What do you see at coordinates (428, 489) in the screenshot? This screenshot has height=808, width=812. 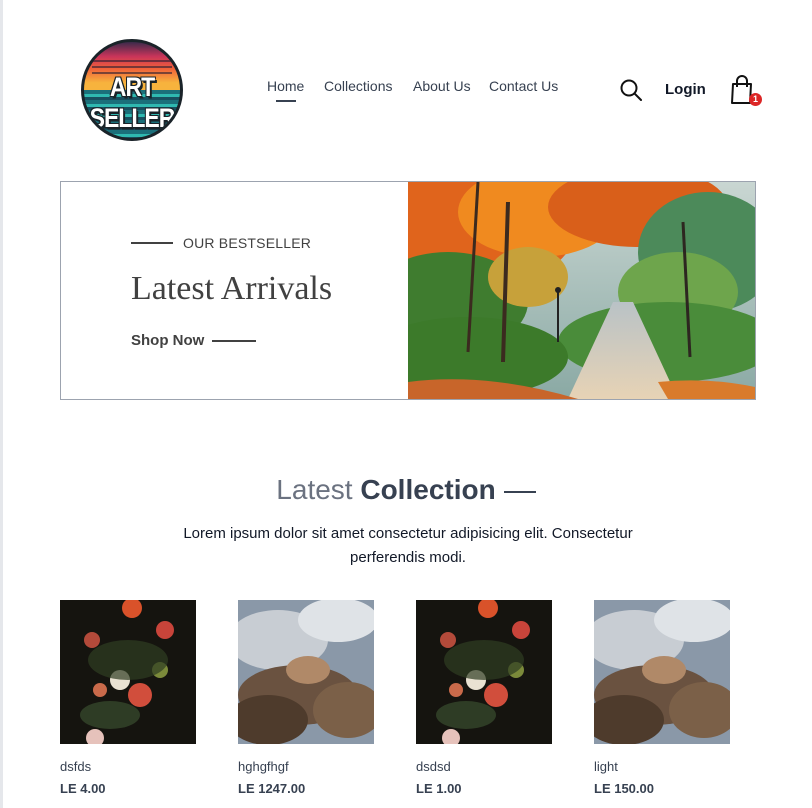 I see `section-title-bold: Collection` at bounding box center [428, 489].